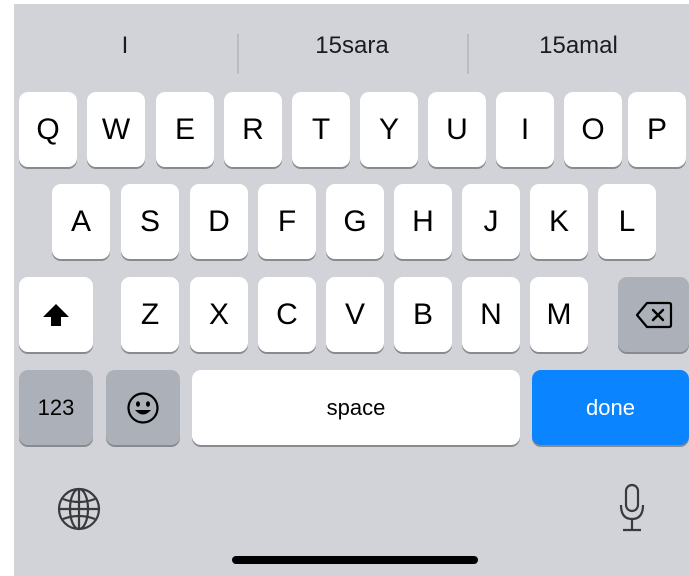  I want to click on microphone-icon, so click(632, 511).